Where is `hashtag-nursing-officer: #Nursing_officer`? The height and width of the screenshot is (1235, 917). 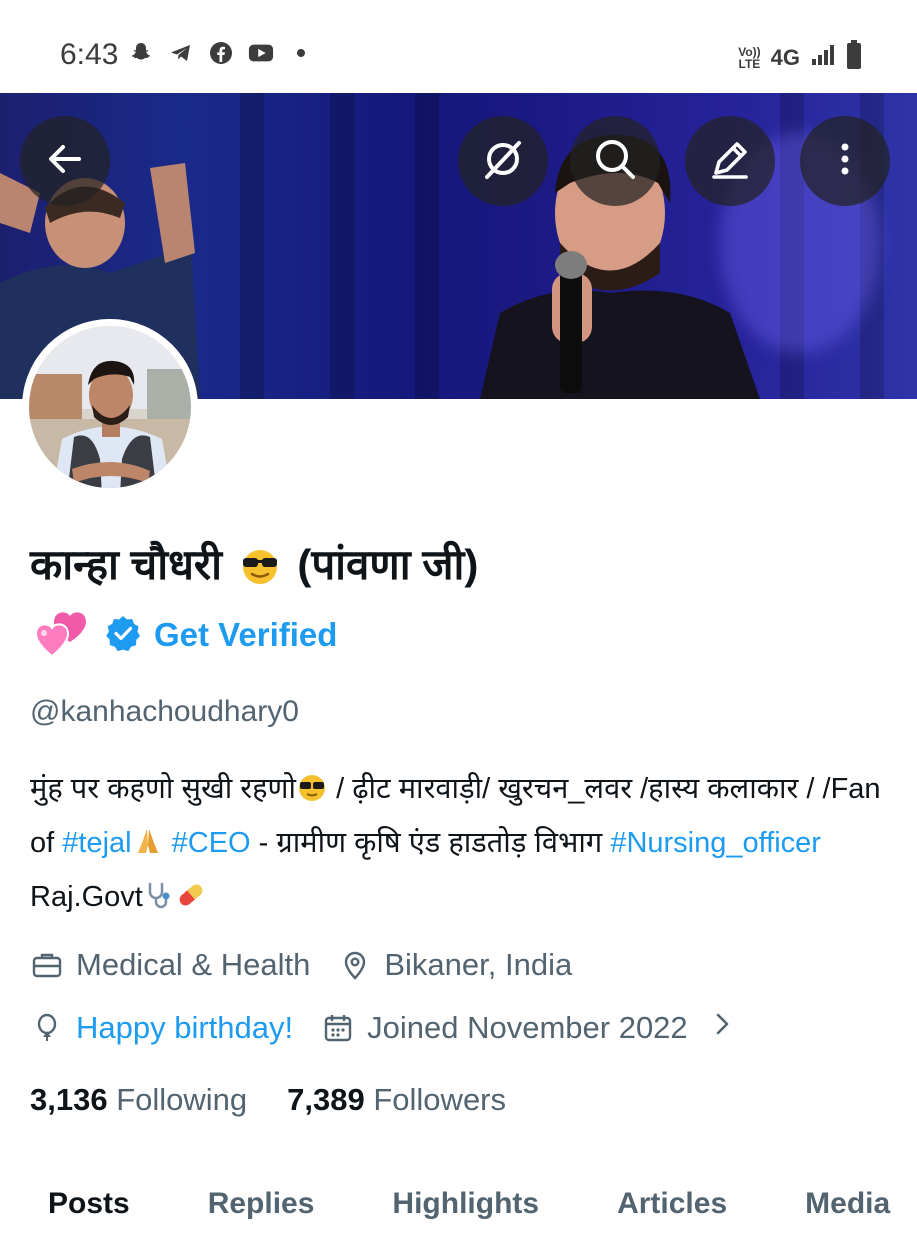
hashtag-nursing-officer: #Nursing_officer is located at coordinates (715, 843).